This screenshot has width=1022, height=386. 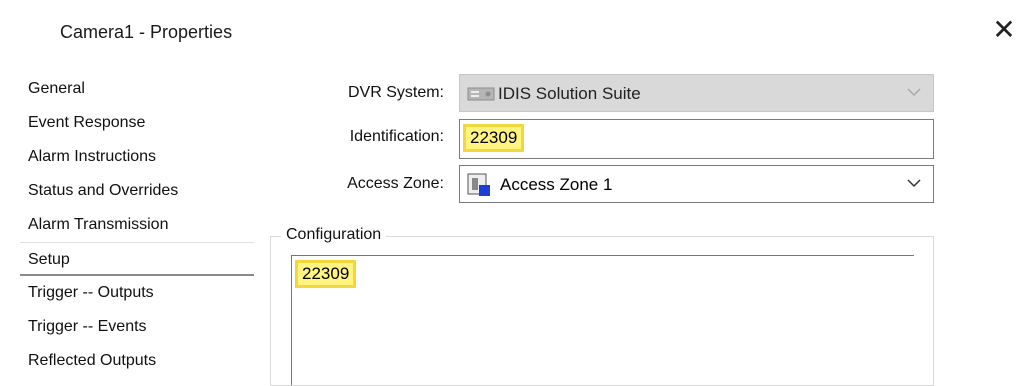 I want to click on nav-item-alarm-instructions: Alarm Instructions, so click(x=137, y=157).